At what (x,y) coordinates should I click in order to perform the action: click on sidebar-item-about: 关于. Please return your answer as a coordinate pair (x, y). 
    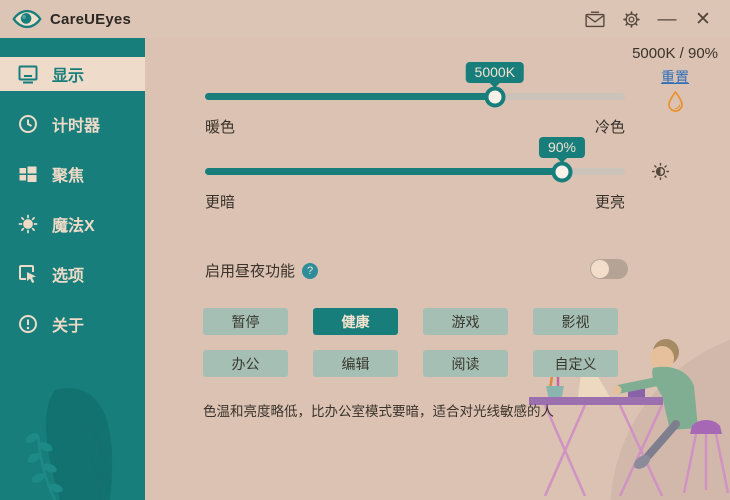
    Looking at the image, I should click on (72, 324).